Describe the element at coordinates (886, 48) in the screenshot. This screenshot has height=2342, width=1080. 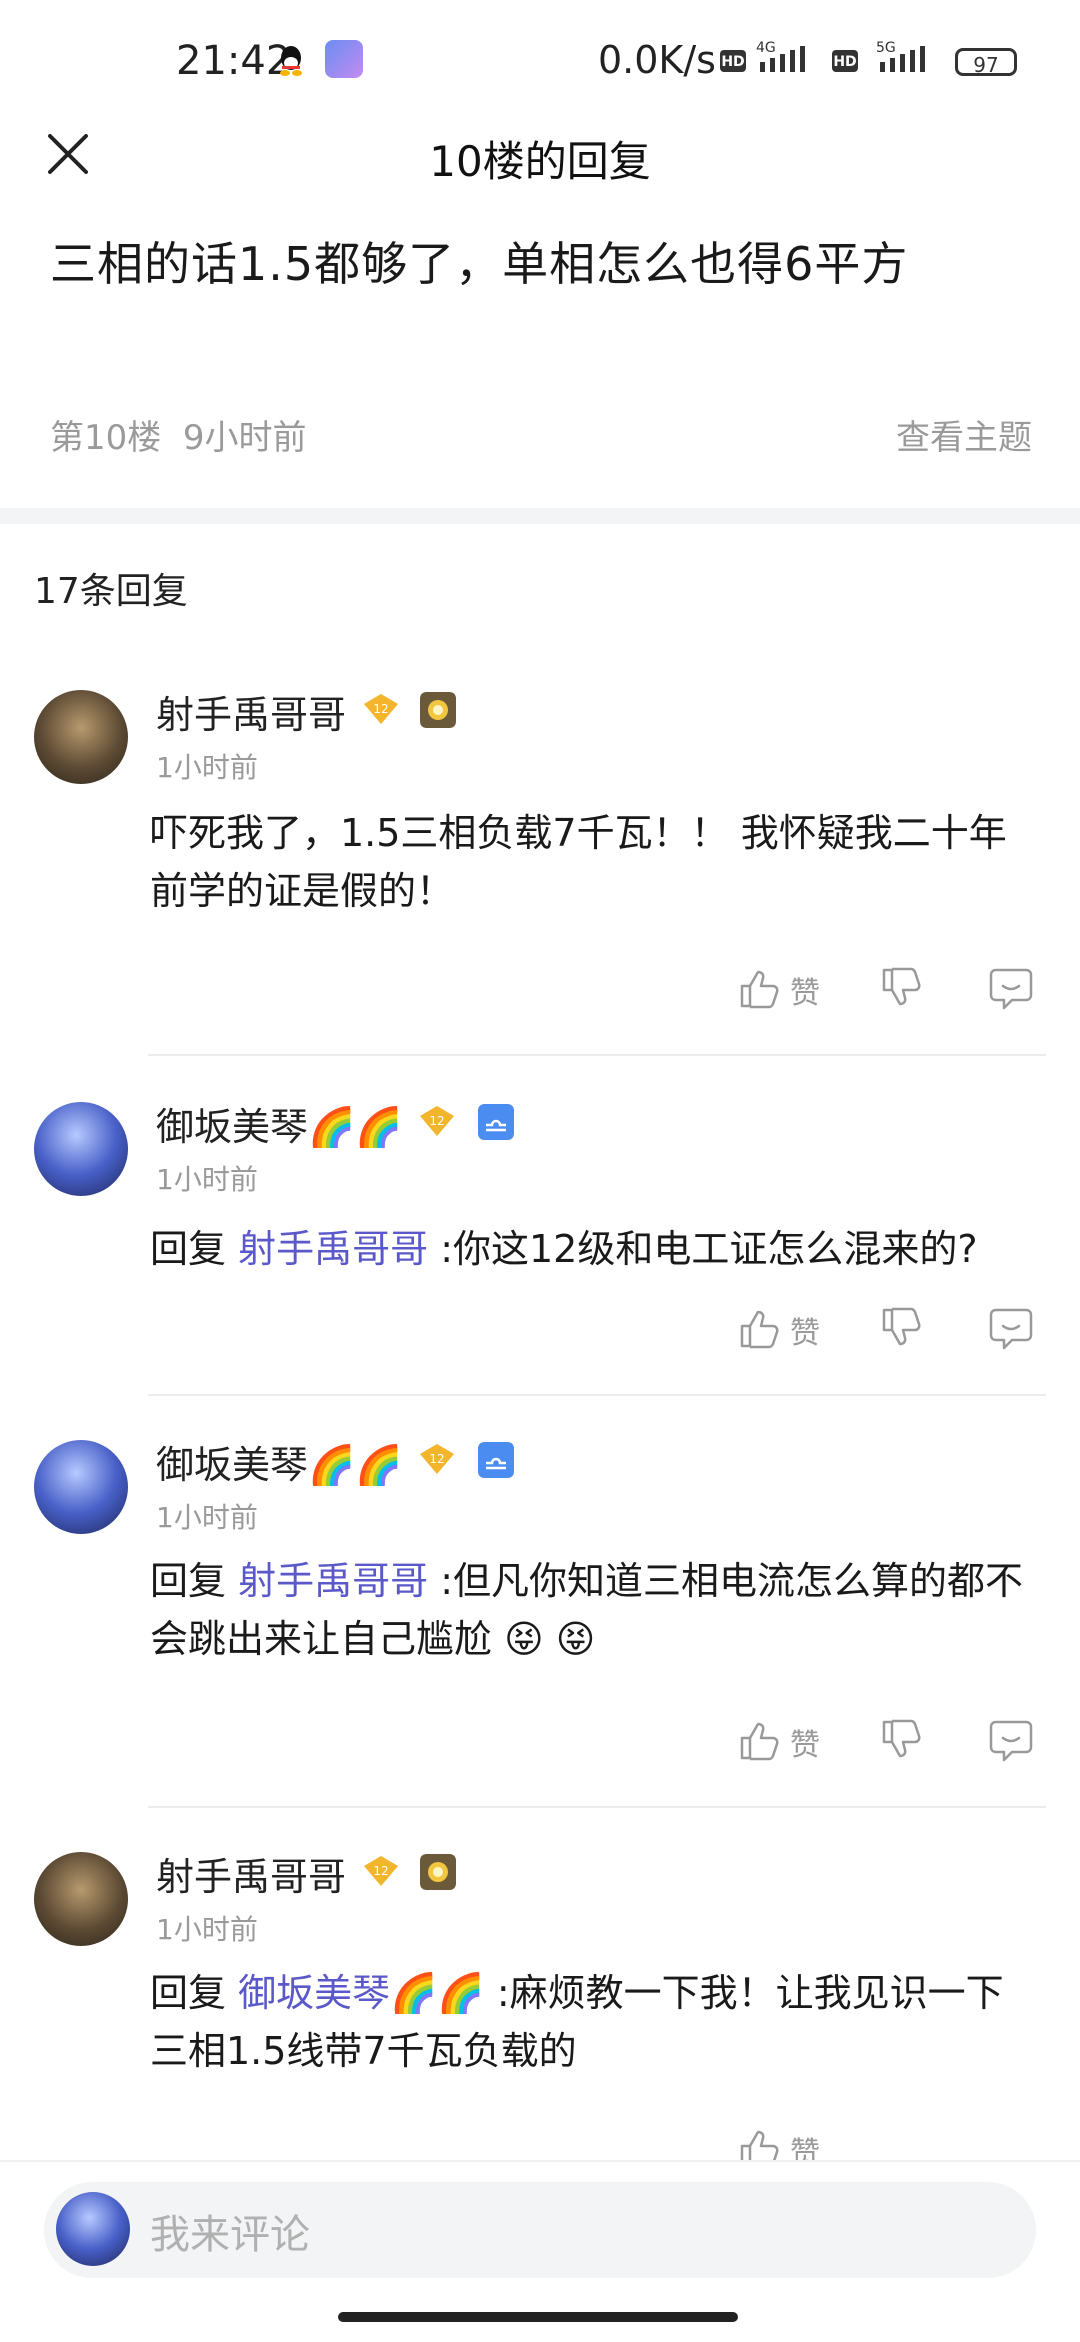
I see `svg-text: 5G` at that location.